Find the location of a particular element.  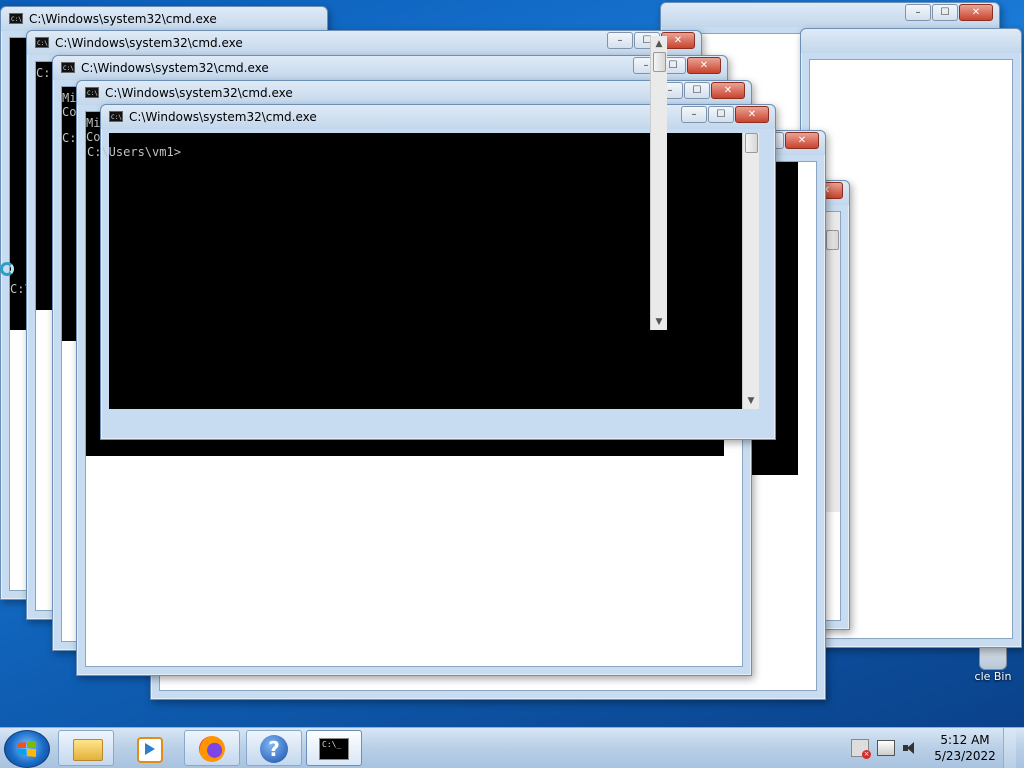

taskbar-firefox-button is located at coordinates (212, 748).